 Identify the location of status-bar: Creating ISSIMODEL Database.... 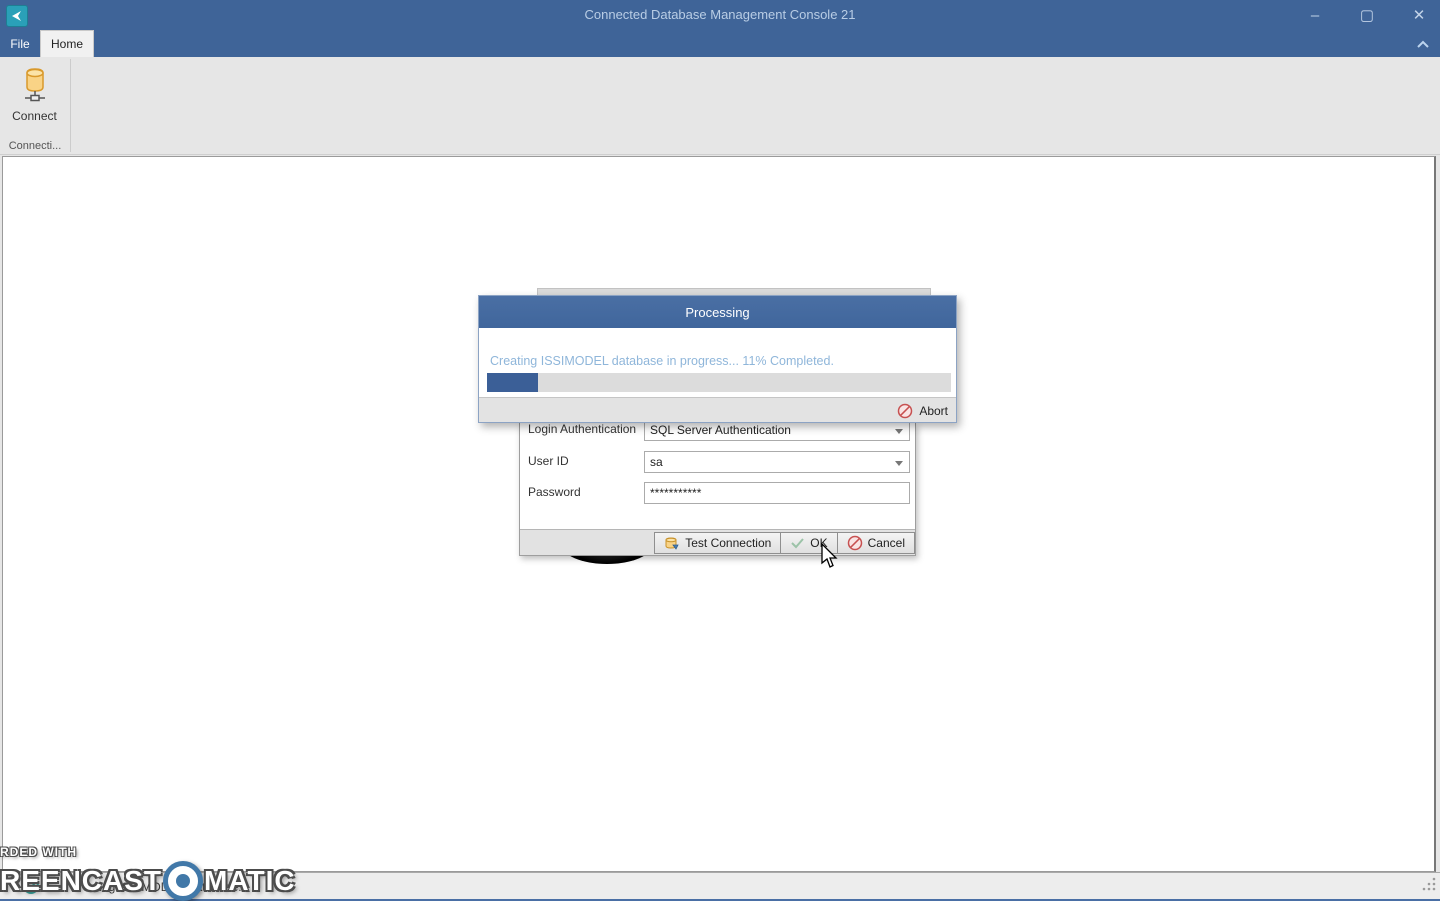
(720, 885).